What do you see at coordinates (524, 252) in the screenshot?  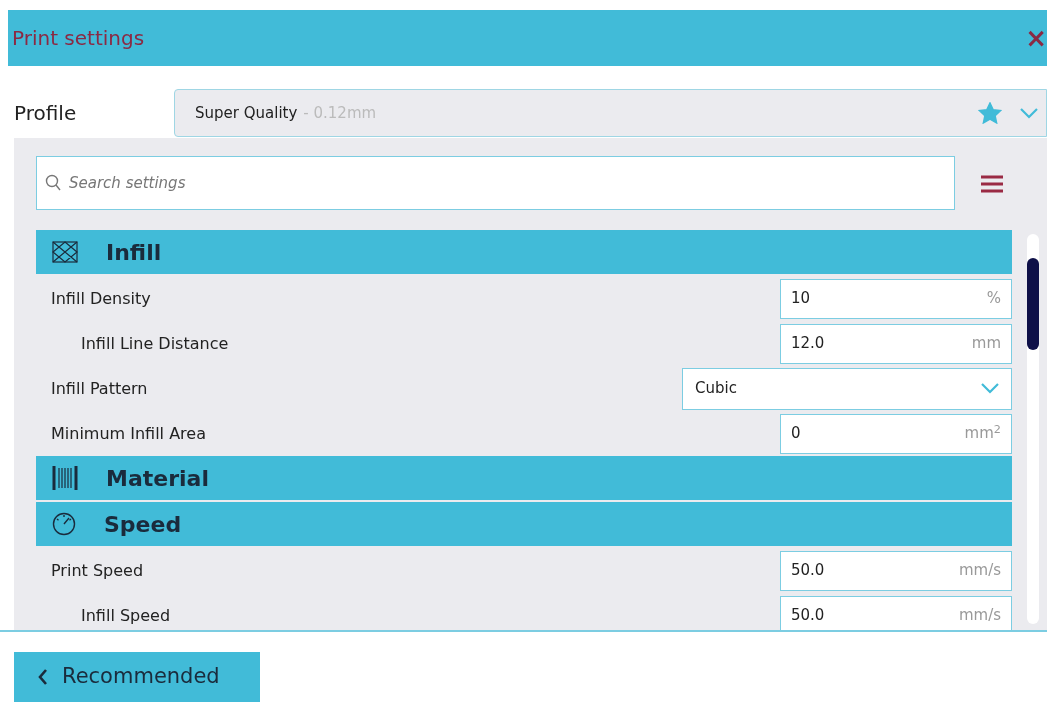 I see `section-header: Infill` at bounding box center [524, 252].